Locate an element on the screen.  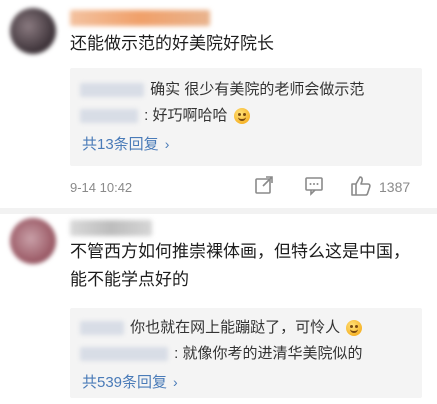
like-count: 1387 is located at coordinates (395, 187).